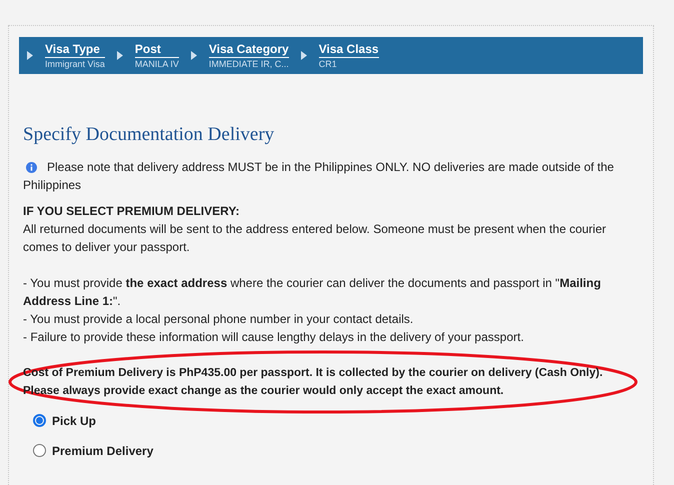 Image resolution: width=674 pixels, height=485 pixels. What do you see at coordinates (274, 337) in the screenshot?
I see `requirement-text: - Failure to provide these information will cause lengthy delays in the delivery of your passport.` at bounding box center [274, 337].